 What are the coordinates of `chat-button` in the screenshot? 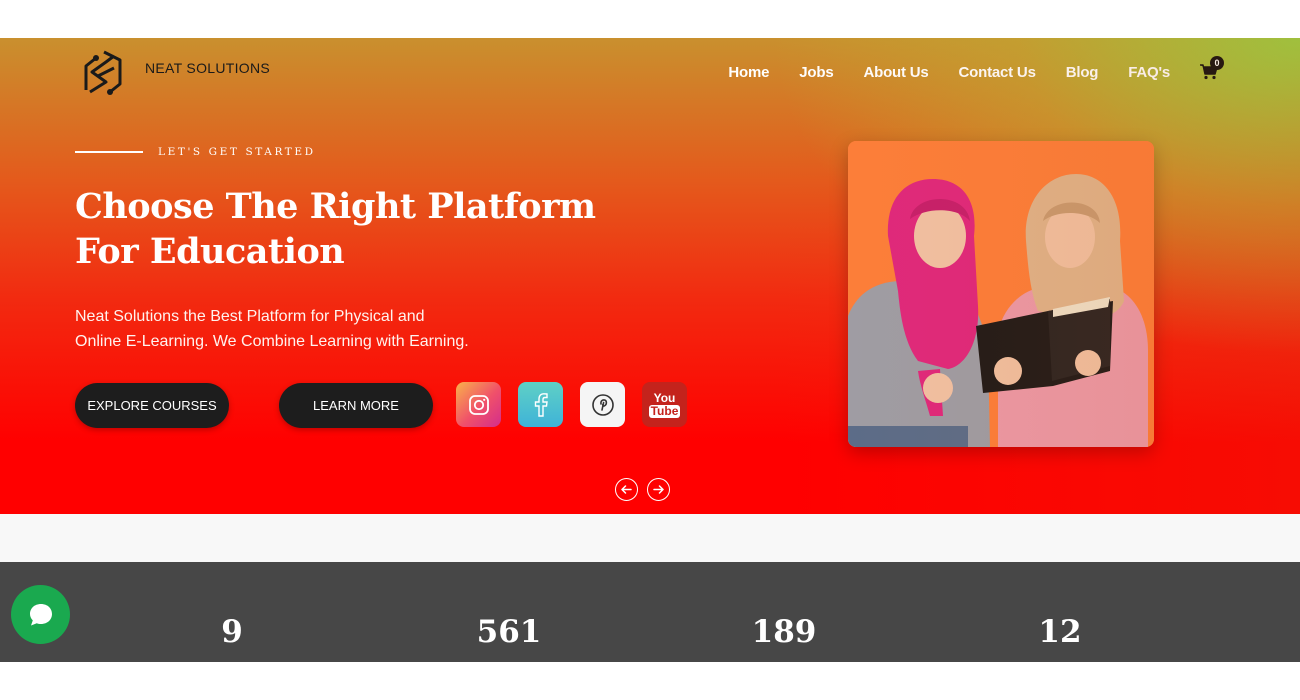 It's located at (40, 614).